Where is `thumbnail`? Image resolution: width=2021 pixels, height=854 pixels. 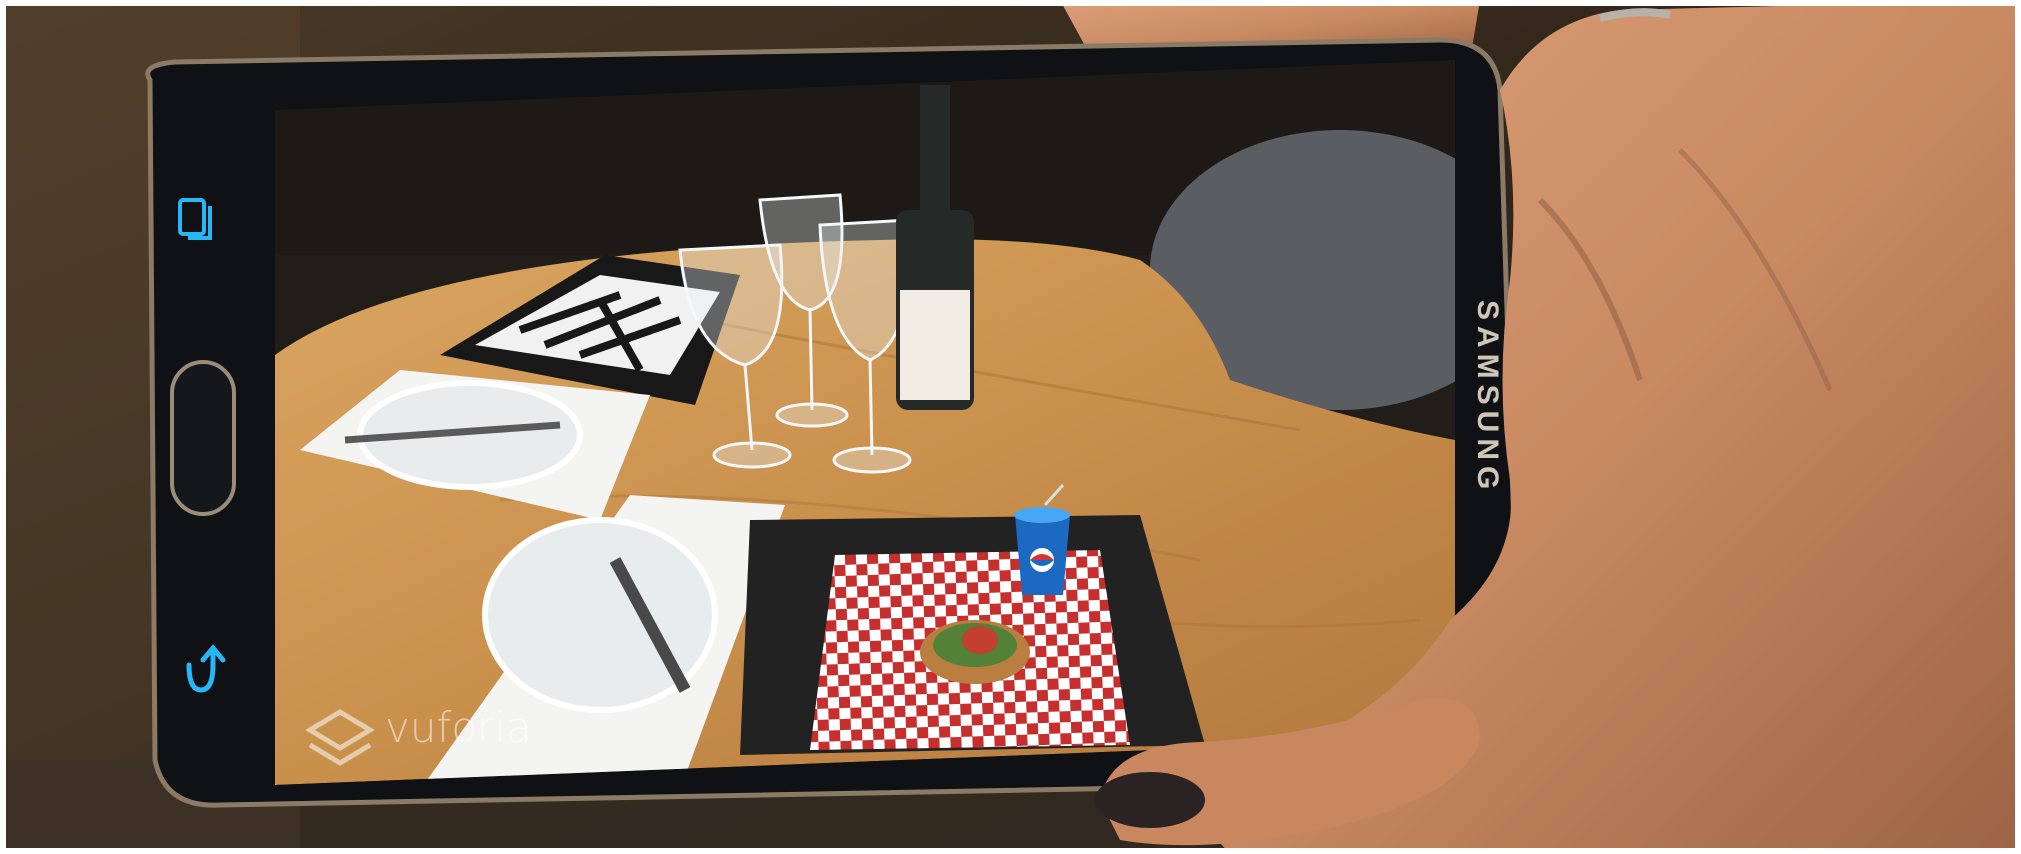 thumbnail is located at coordinates (1150, 800).